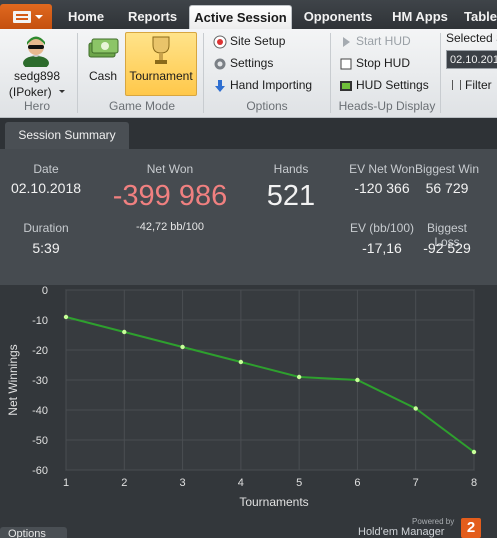 Image resolution: width=497 pixels, height=538 pixels. Describe the element at coordinates (40, 321) in the screenshot. I see `y-tick-label: -10` at that location.